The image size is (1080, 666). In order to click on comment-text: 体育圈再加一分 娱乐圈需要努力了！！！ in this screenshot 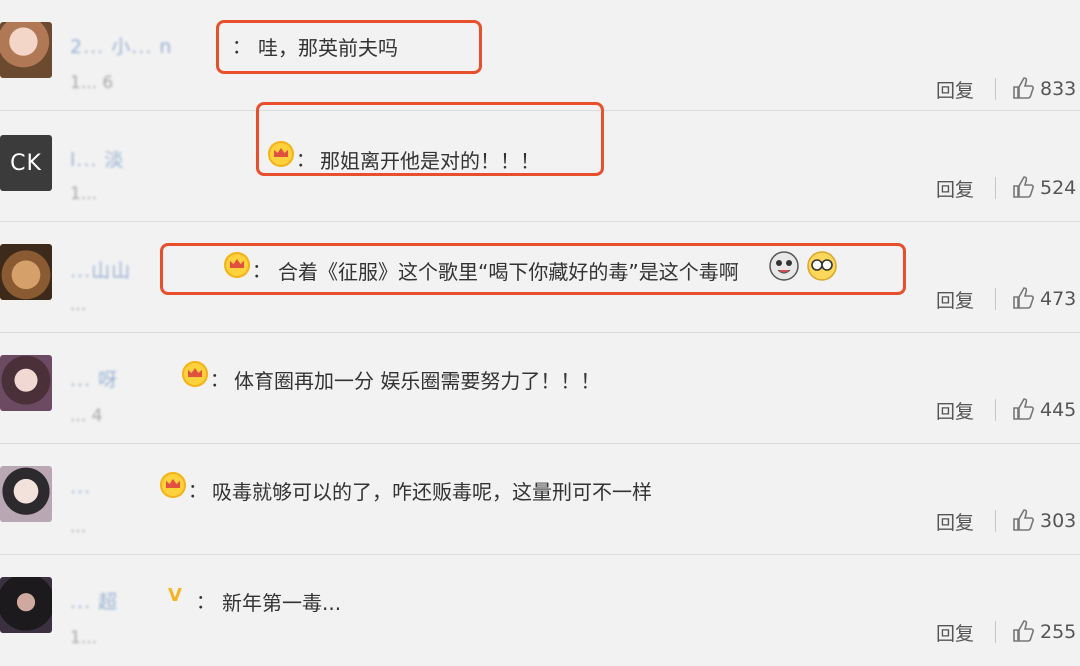, I will do `click(417, 381)`.